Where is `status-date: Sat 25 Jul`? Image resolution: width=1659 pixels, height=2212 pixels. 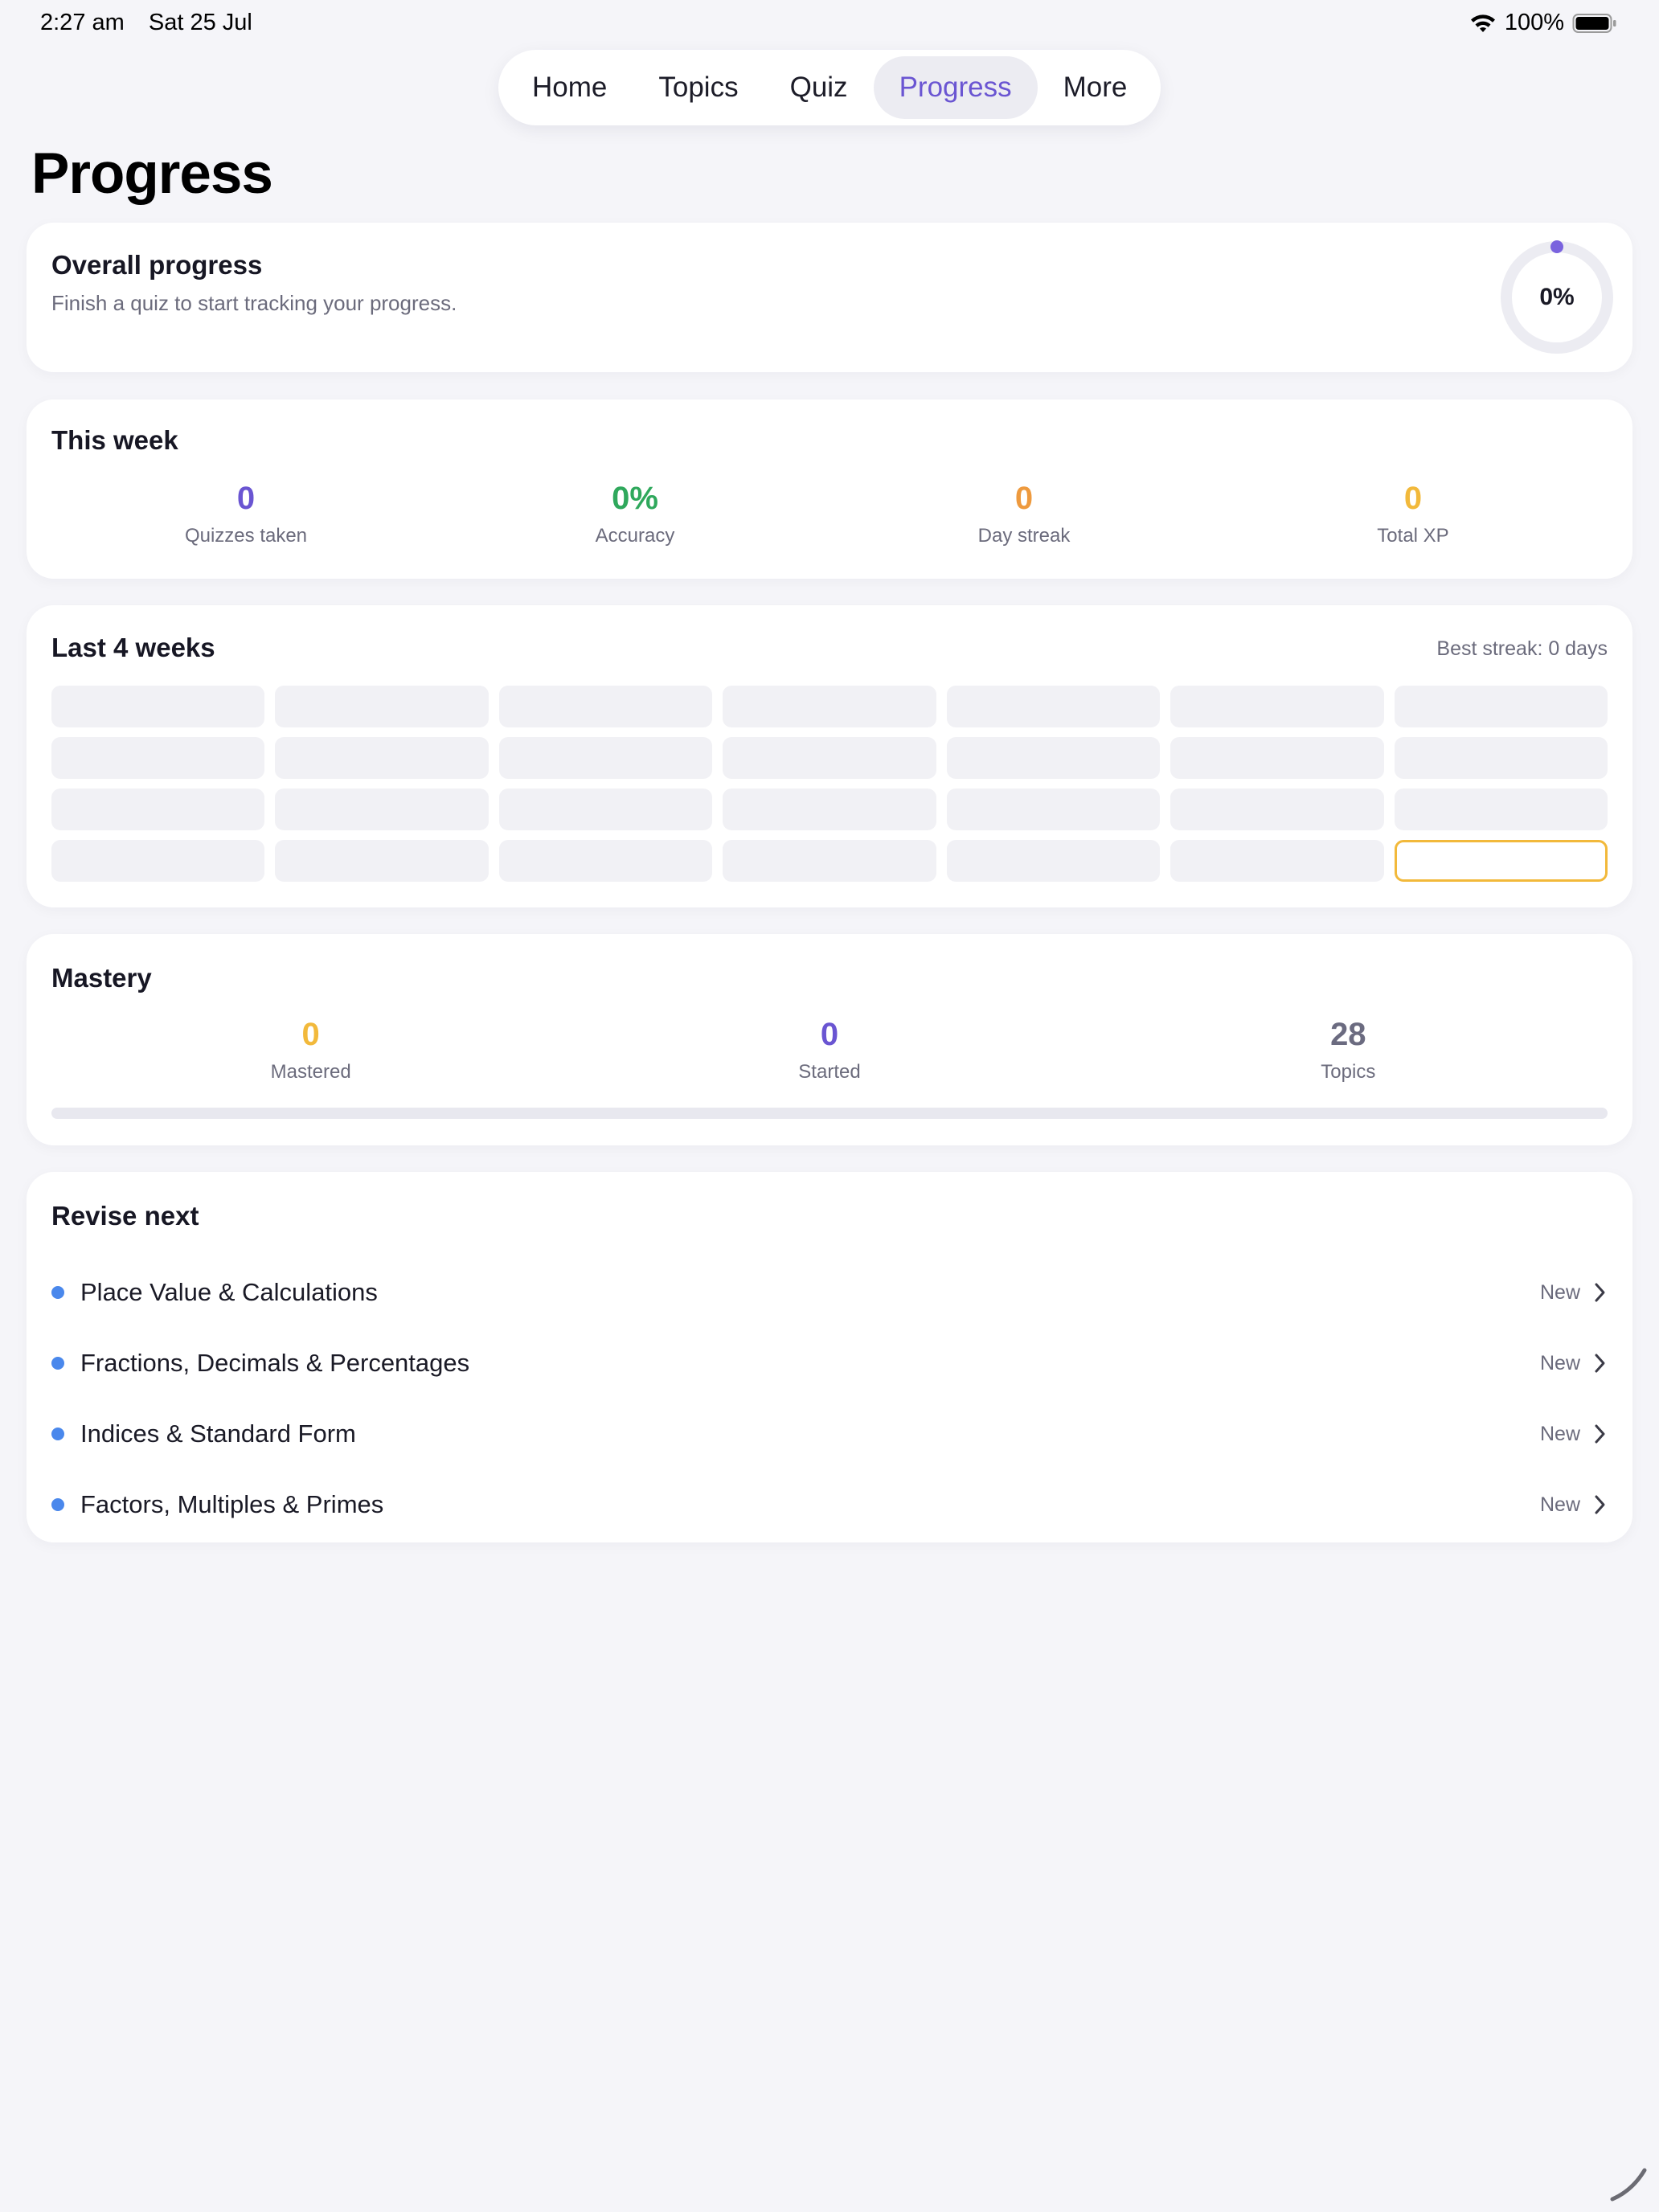
status-date: Sat 25 Jul is located at coordinates (200, 22).